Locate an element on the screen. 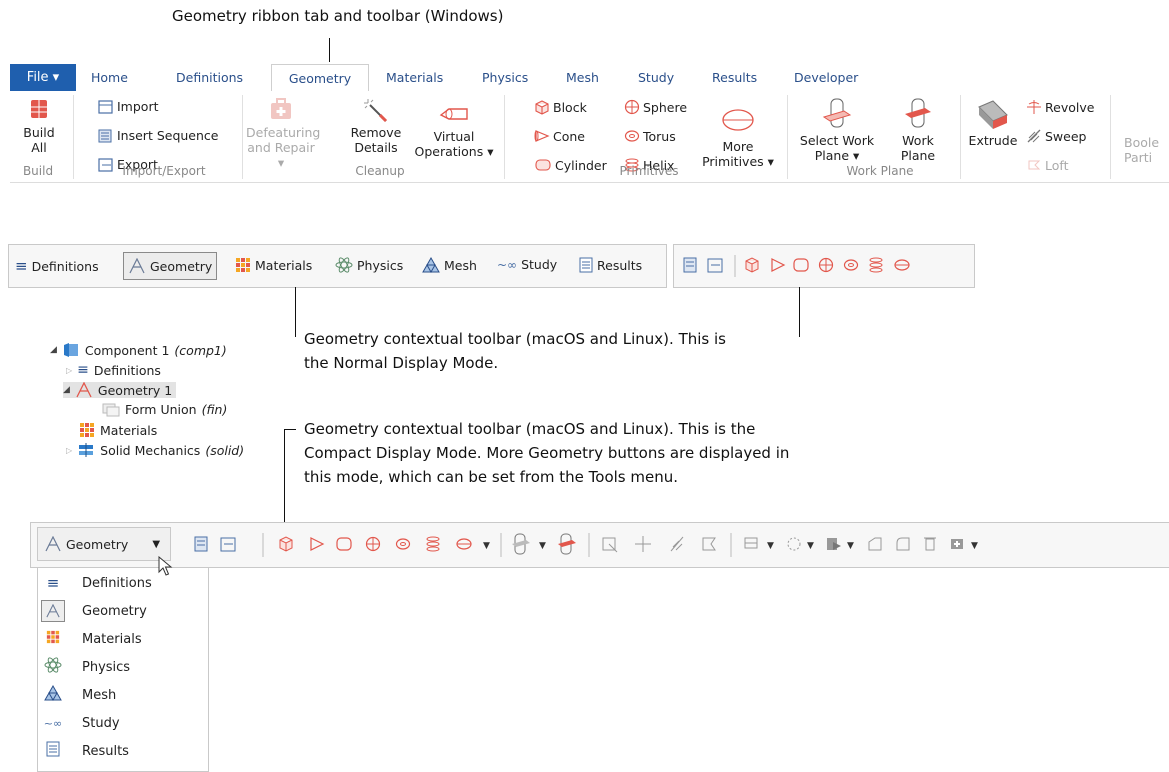  booleans-and-partitions-button: Boole Parti is located at coordinates (1144, 150).